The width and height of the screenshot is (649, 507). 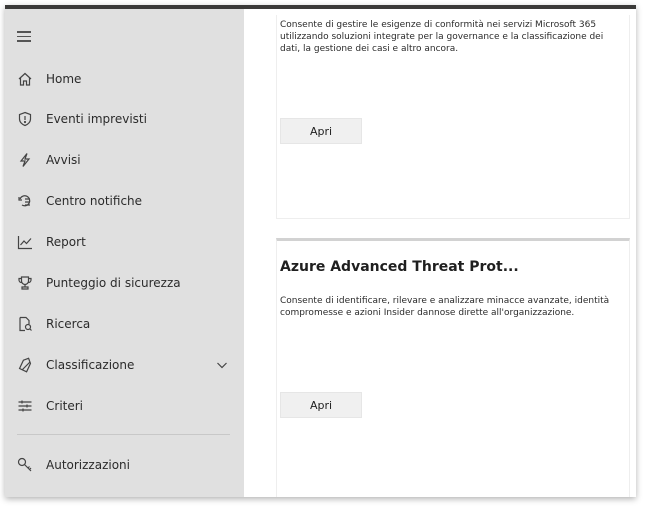 What do you see at coordinates (90, 365) in the screenshot?
I see `sidebar-item-label: Classificazione` at bounding box center [90, 365].